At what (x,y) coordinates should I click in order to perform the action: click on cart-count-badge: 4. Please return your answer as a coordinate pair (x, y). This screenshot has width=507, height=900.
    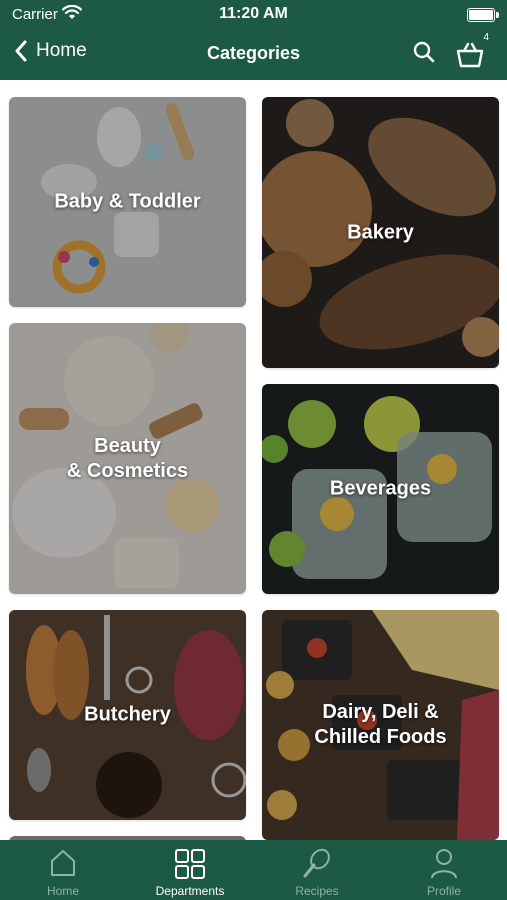
    Looking at the image, I should click on (486, 37).